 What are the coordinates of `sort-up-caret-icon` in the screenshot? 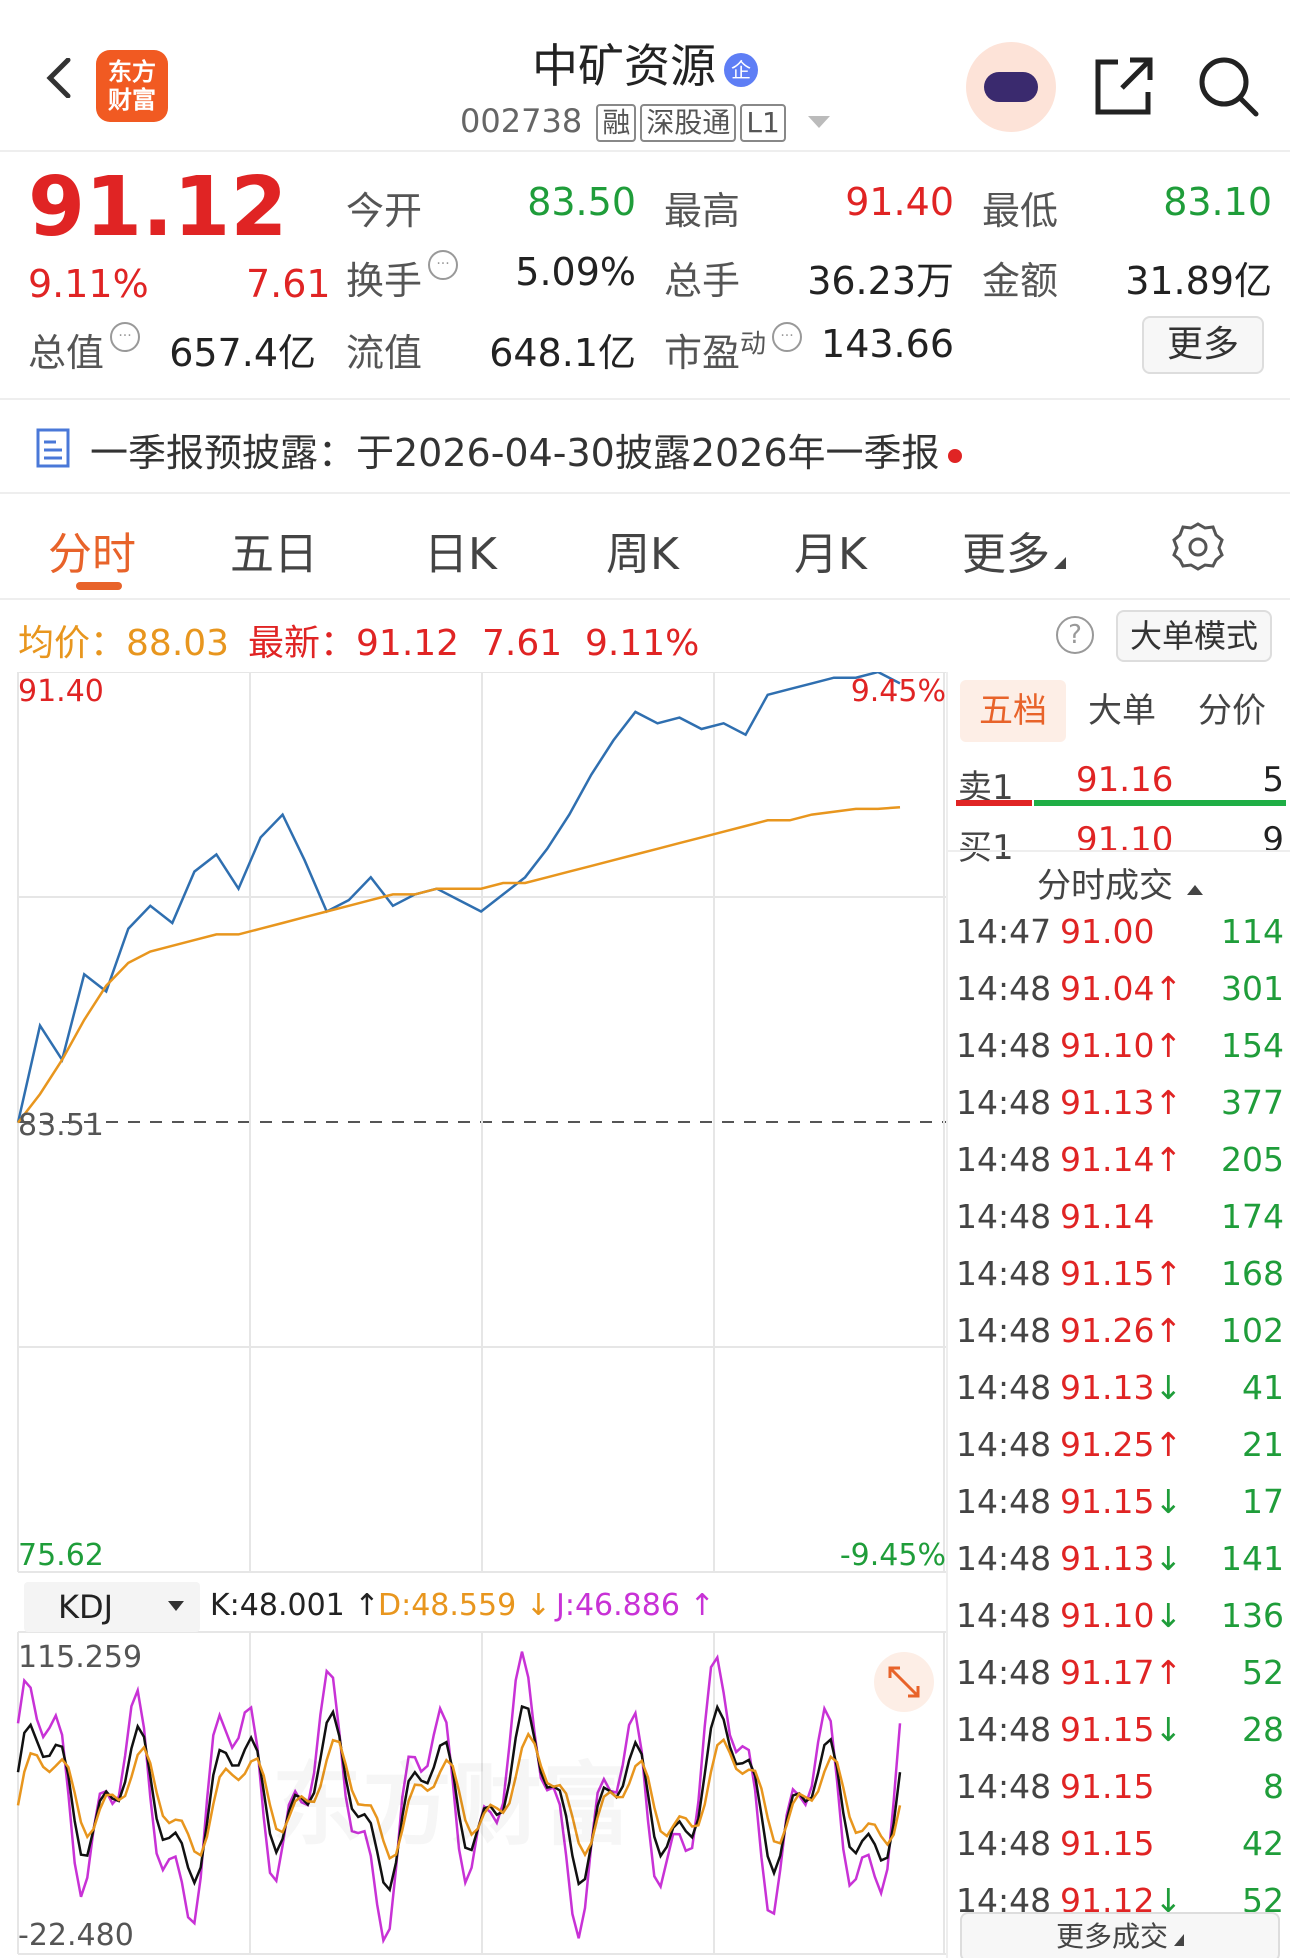 It's located at (1195, 890).